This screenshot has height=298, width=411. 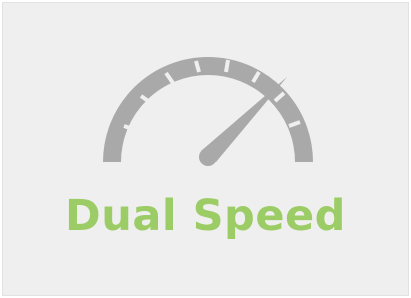 I want to click on gauge-needle, so click(x=244, y=119).